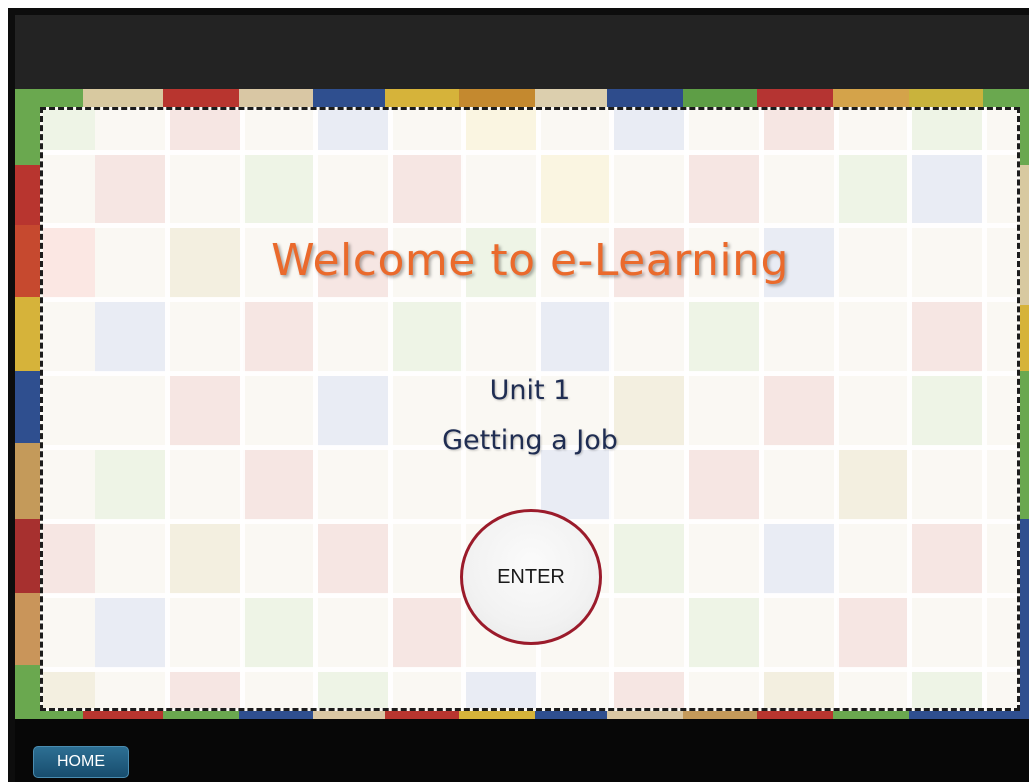  Describe the element at coordinates (530, 260) in the screenshot. I see `welcome-title: Welcome to e-Learning` at that location.